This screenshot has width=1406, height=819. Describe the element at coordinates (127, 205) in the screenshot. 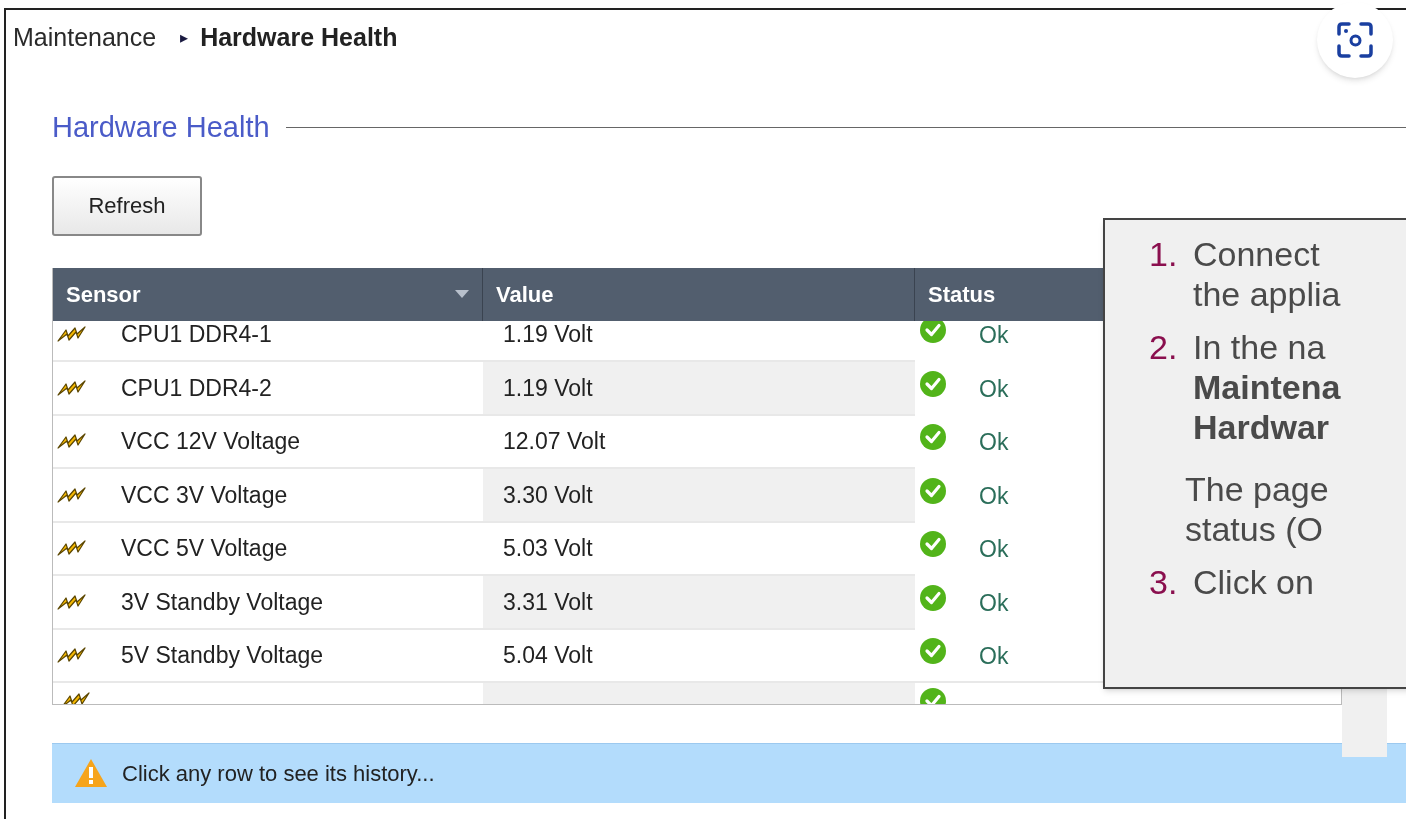

I see `refresh-button: Refresh` at that location.